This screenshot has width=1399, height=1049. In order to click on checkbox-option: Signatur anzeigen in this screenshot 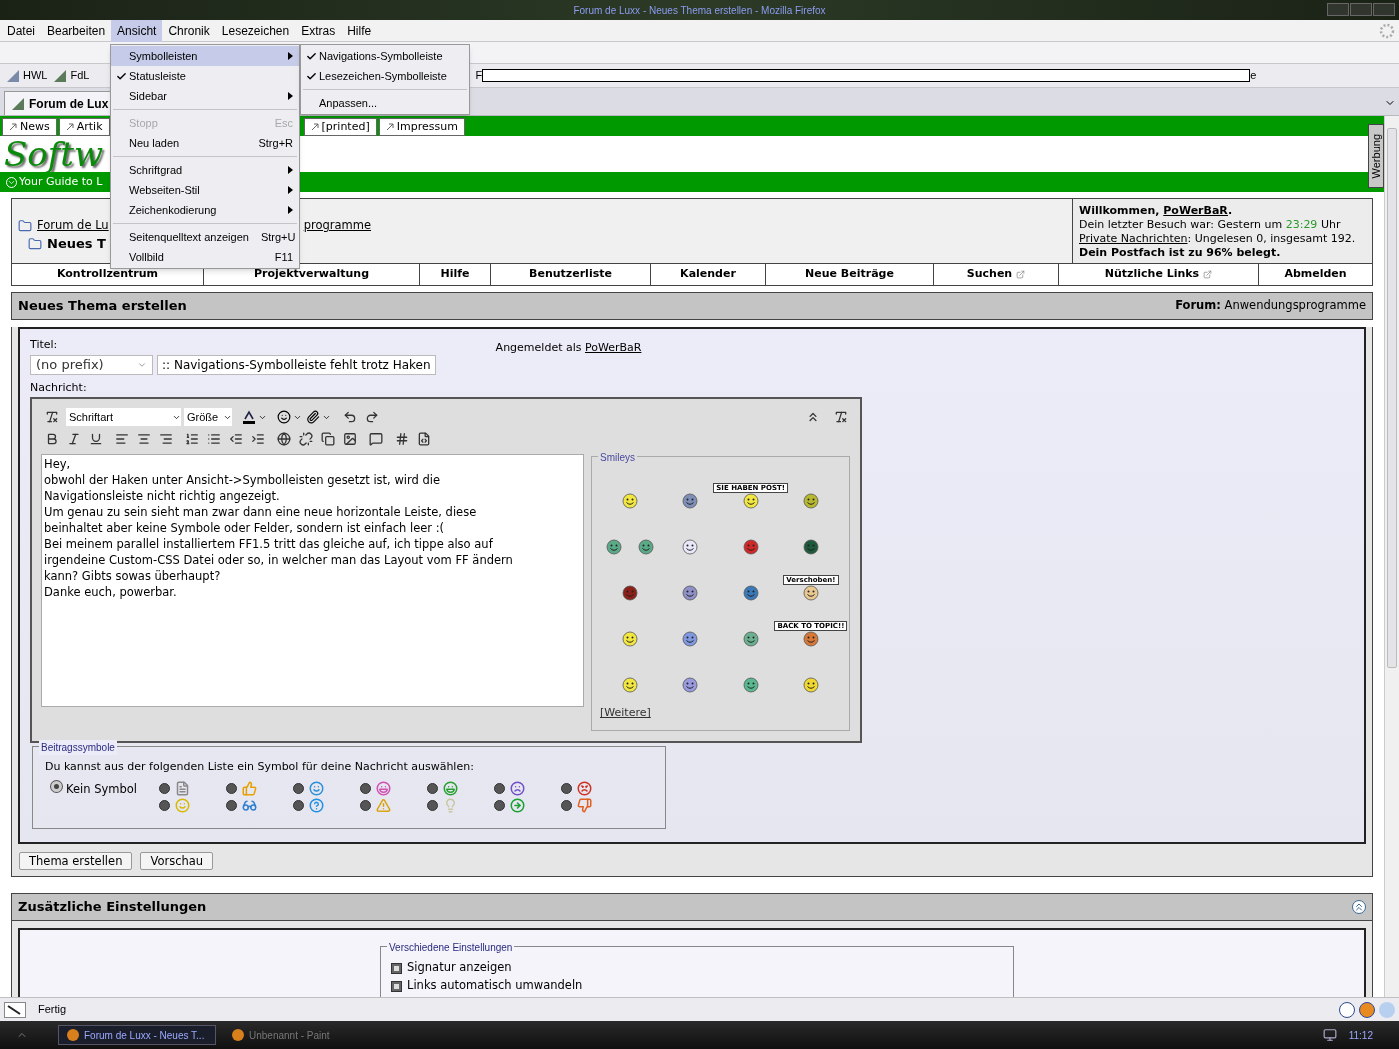, I will do `click(702, 968)`.